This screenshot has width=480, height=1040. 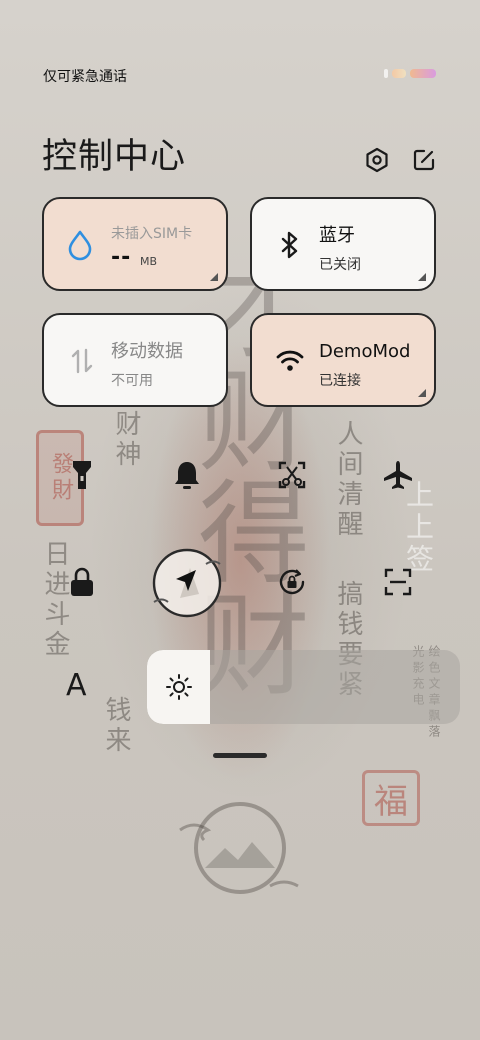 I want to click on brightness-slider, so click(x=303, y=687).